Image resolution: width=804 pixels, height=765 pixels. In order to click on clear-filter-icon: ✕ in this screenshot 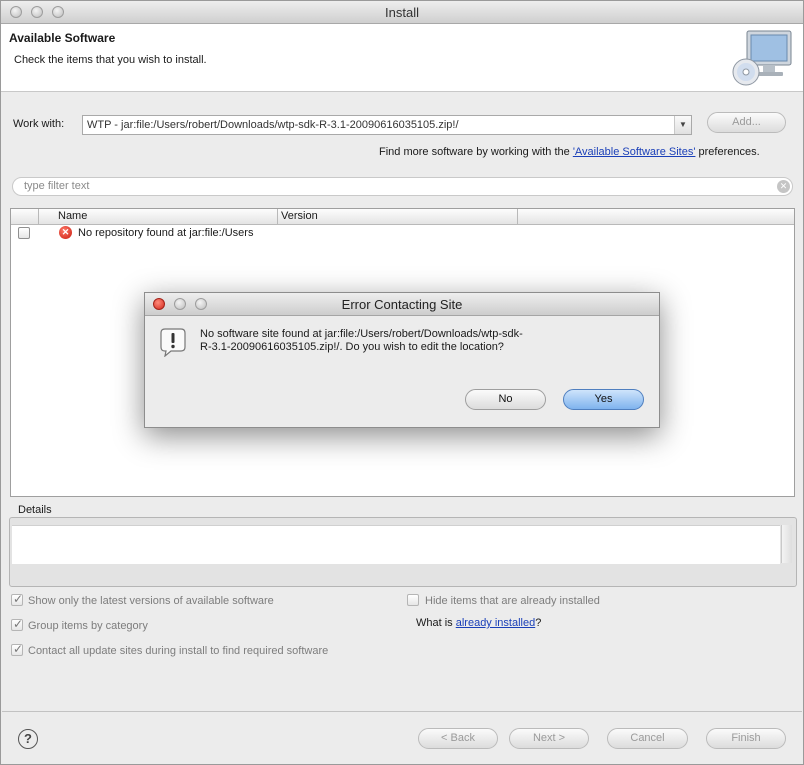, I will do `click(783, 186)`.